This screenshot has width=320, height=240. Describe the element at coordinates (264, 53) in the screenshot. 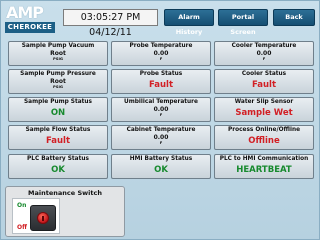

I see `tile-cooler-temperature: Cooler Temperature 0.00 F` at that location.